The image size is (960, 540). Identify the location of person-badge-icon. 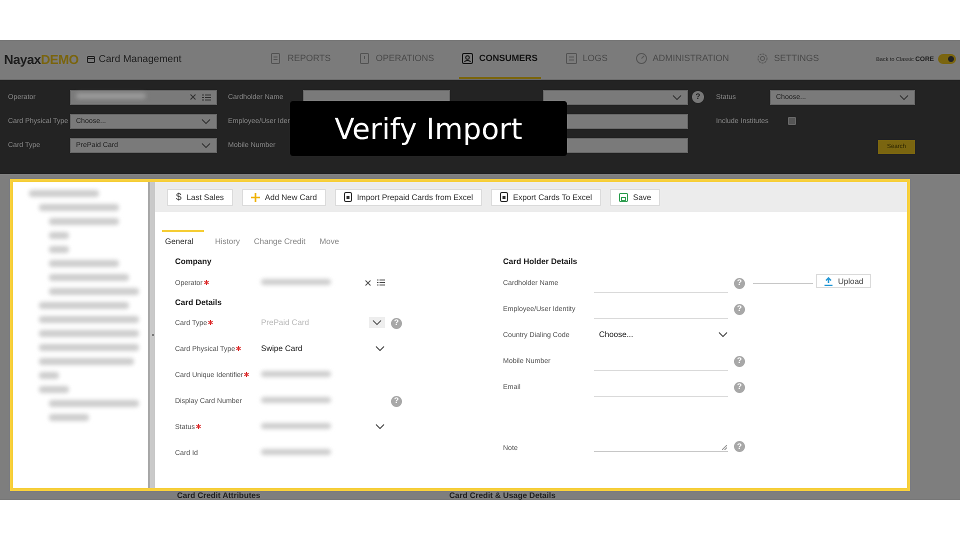
(468, 58).